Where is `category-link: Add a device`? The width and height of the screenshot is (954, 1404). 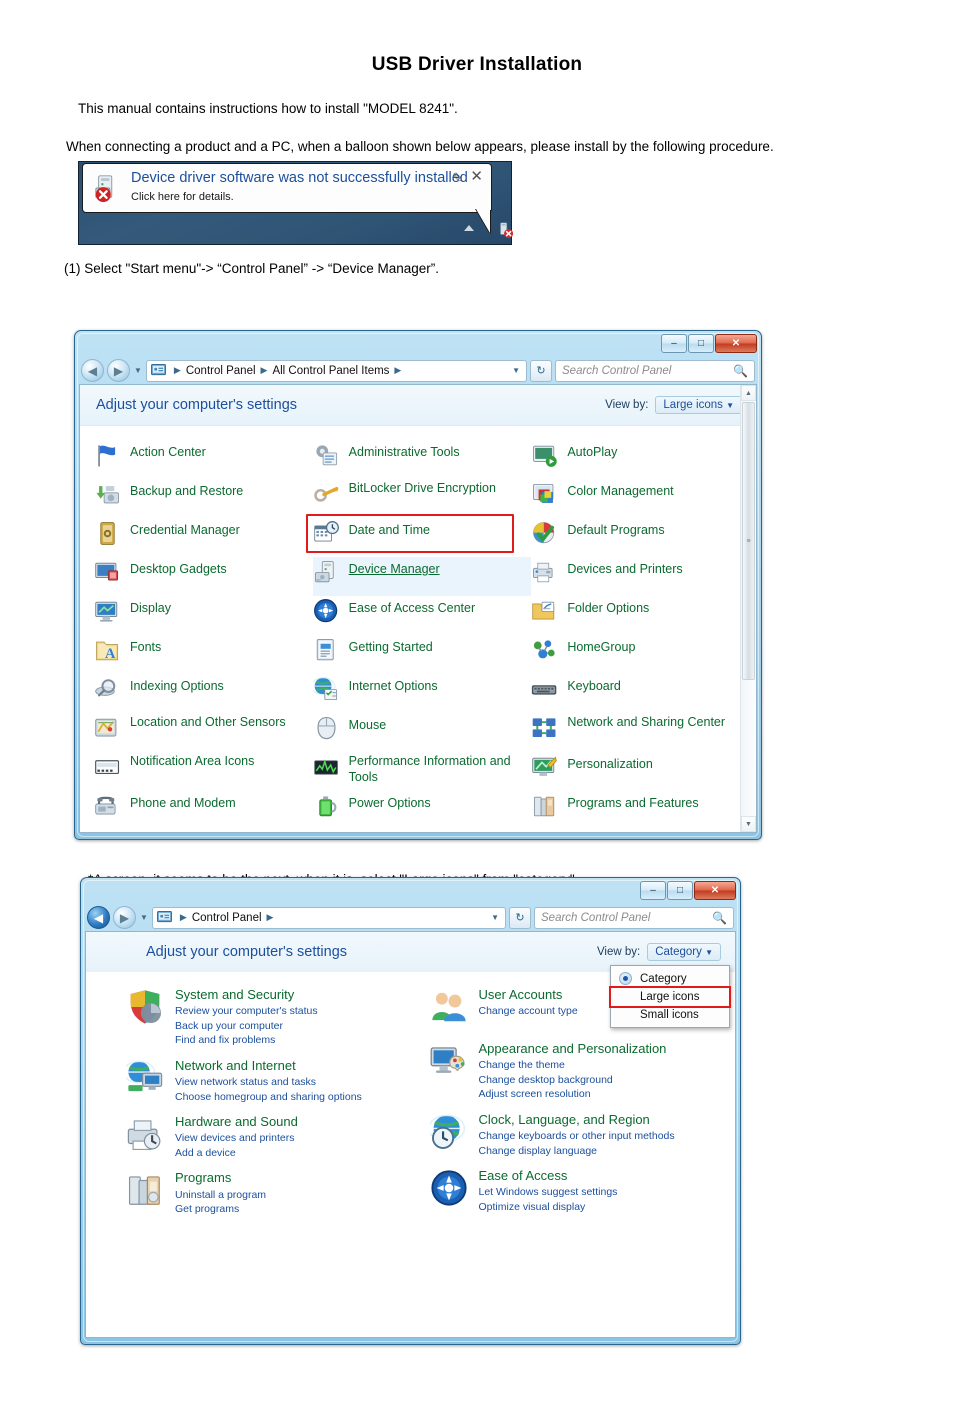 category-link: Add a device is located at coordinates (236, 1153).